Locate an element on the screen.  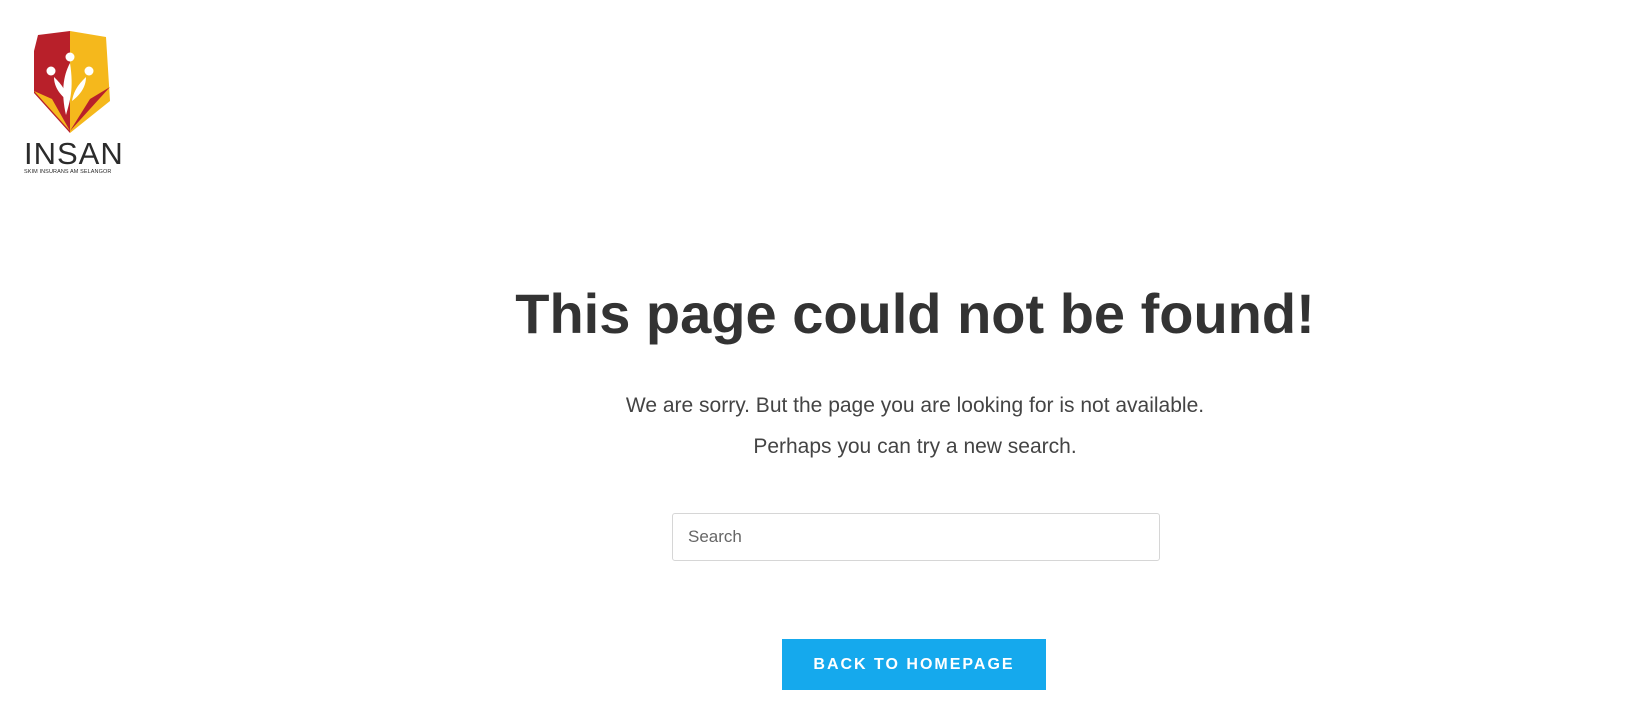
logo-tagline: SKIM INSURANS AM SELANGOR is located at coordinates (68, 172).